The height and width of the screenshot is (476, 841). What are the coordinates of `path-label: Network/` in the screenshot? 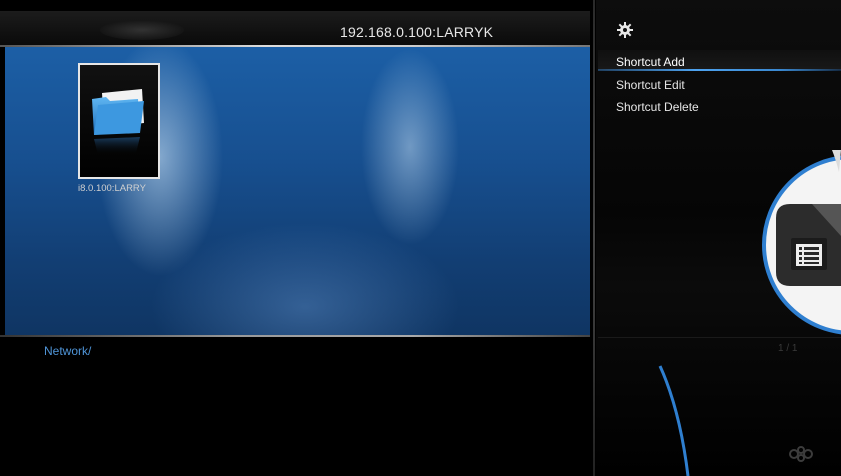 It's located at (68, 351).